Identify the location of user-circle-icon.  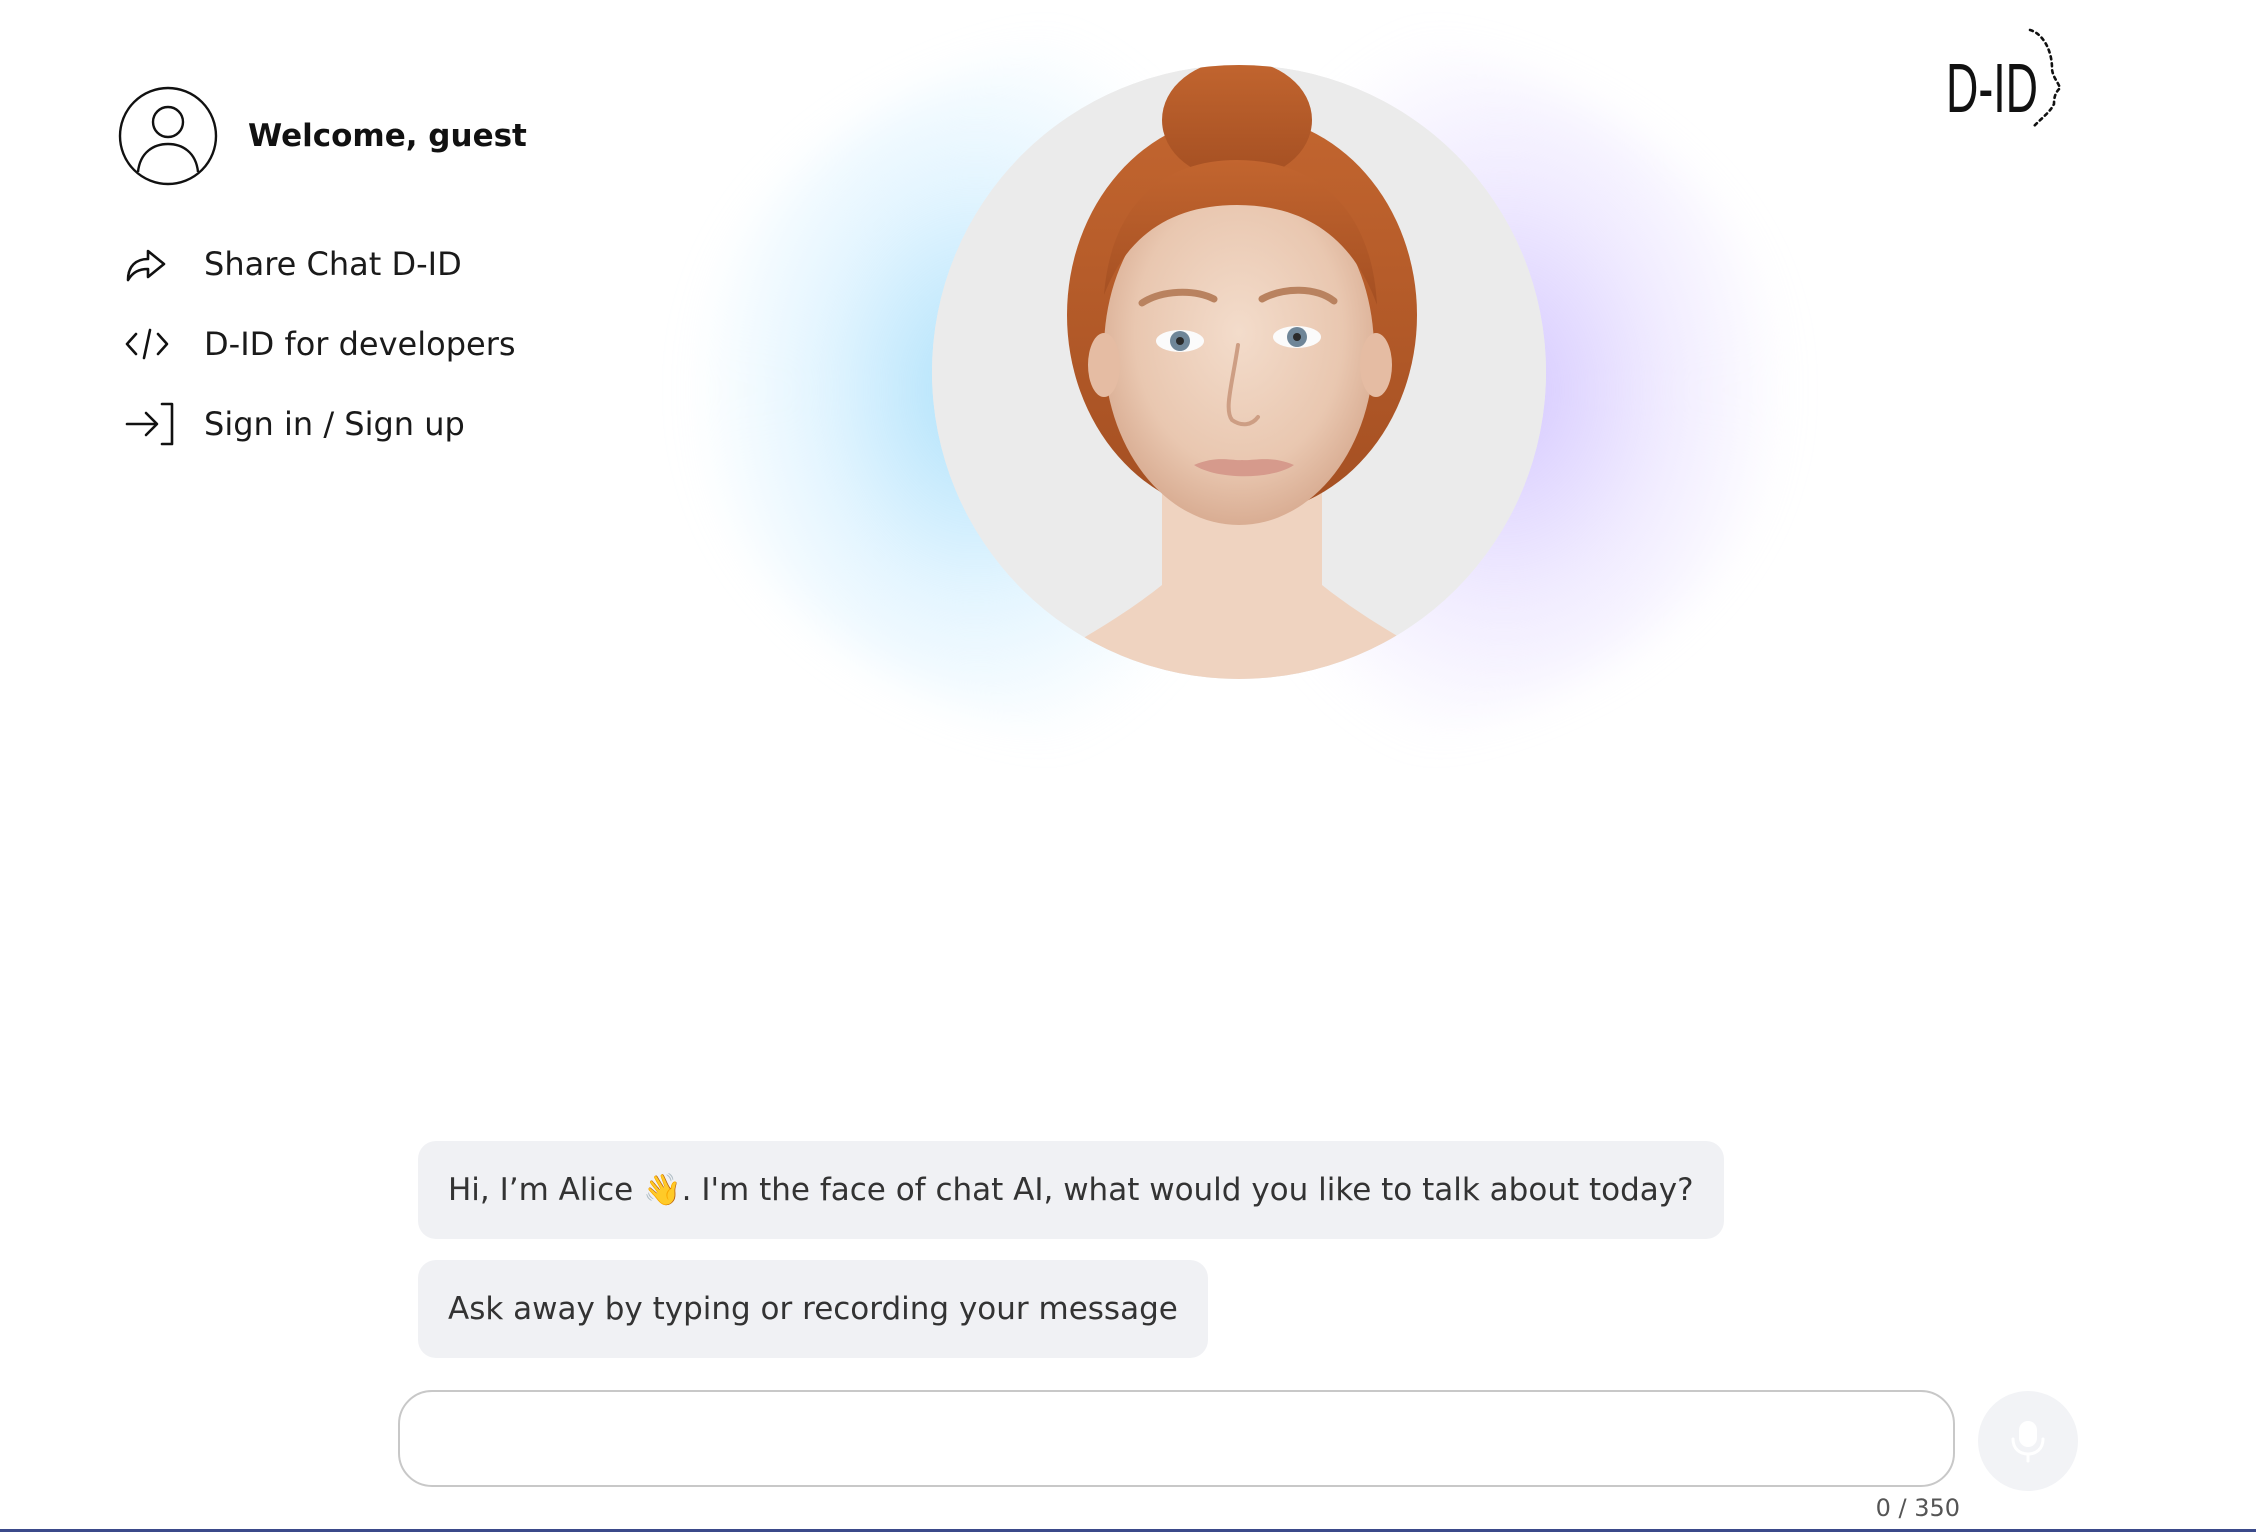
(168, 136).